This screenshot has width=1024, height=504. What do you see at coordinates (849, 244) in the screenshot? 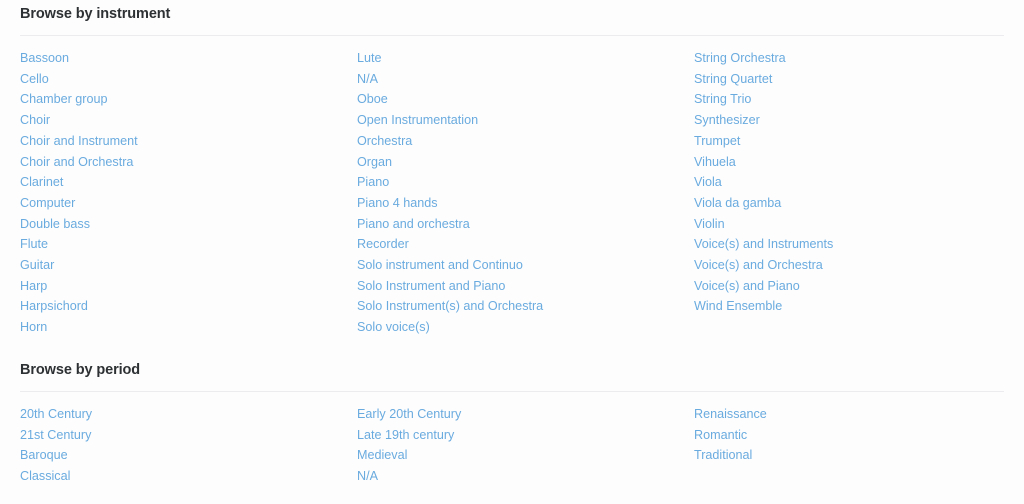
I see `instrument-link: Voice(s) and Instruments` at bounding box center [849, 244].